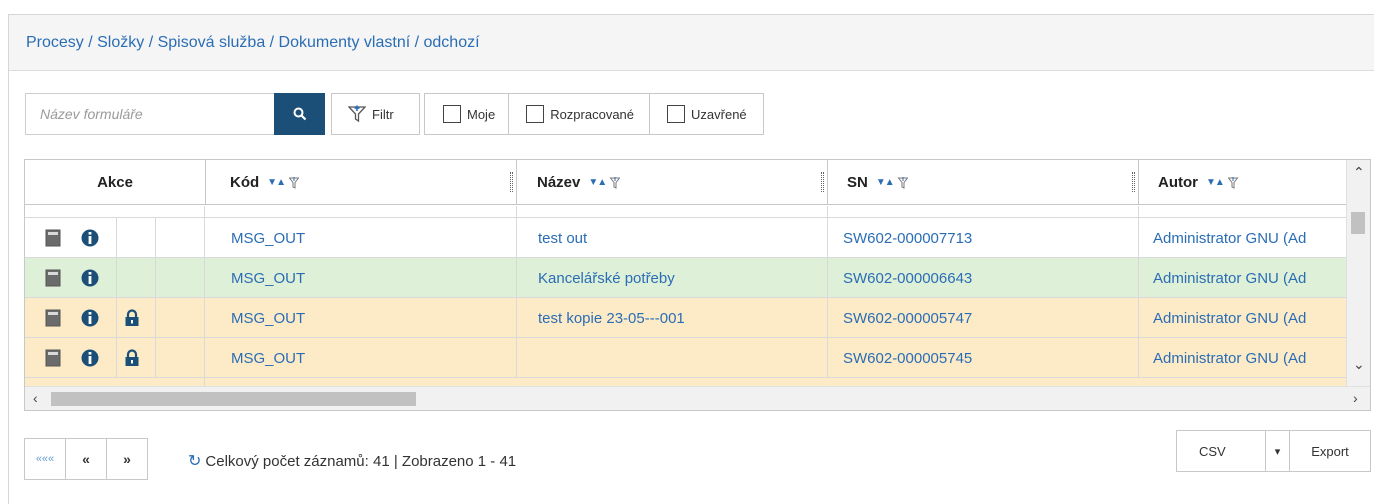 The width and height of the screenshot is (1376, 504). What do you see at coordinates (150, 114) in the screenshot?
I see `search-input` at bounding box center [150, 114].